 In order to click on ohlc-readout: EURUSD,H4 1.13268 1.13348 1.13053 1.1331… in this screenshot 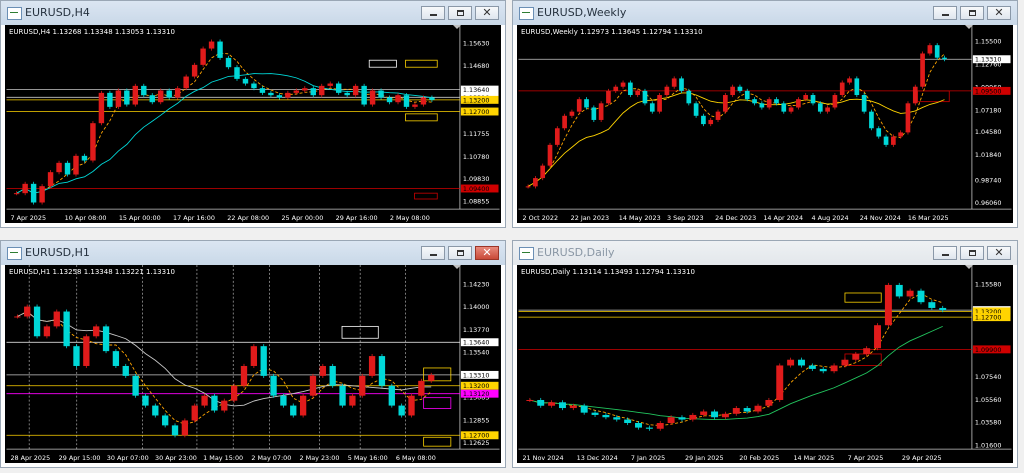, I will do `click(92, 32)`.